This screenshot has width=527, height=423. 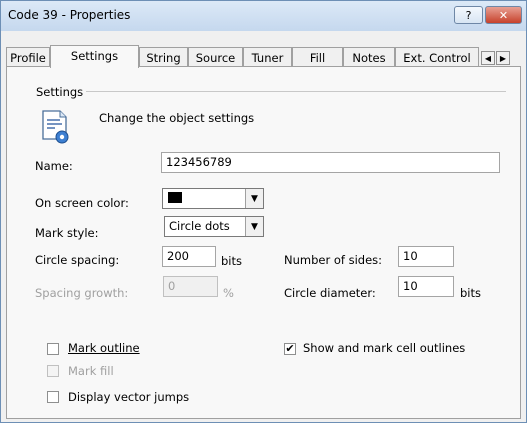 I want to click on group-divider, so click(x=296, y=91).